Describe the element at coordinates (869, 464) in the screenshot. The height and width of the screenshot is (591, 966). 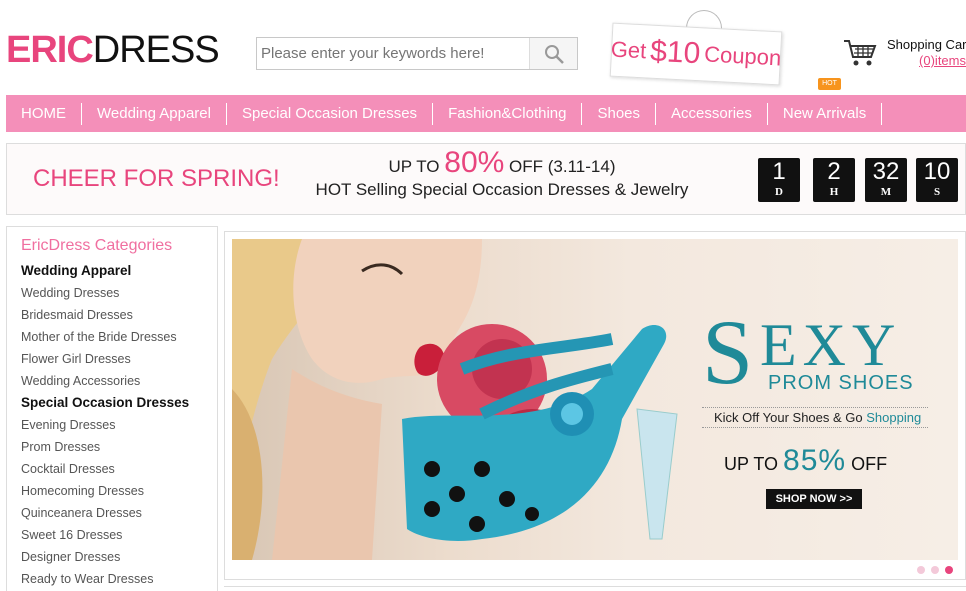
I see `hero-off: OFF` at that location.